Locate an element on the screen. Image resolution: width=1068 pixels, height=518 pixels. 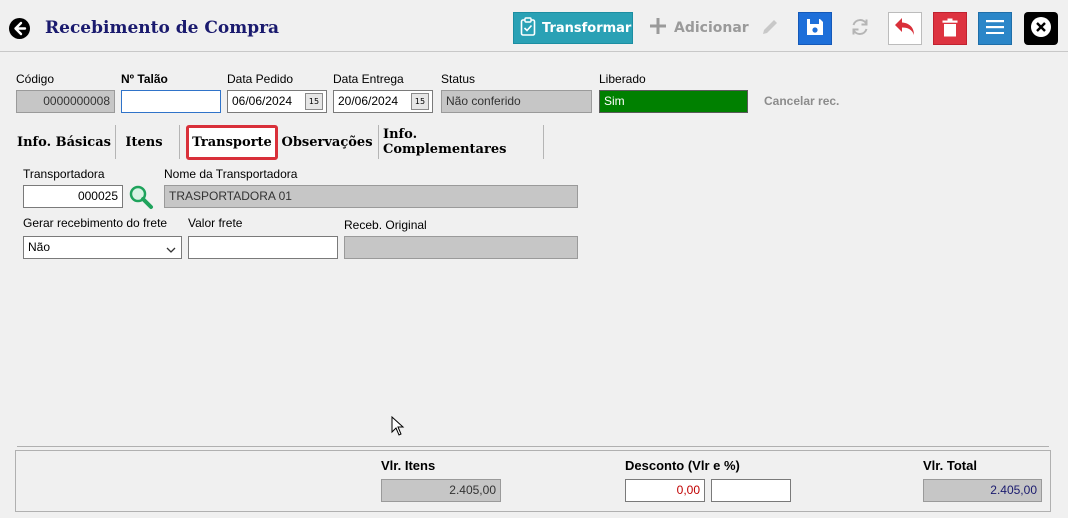
page-title: Recebimento de Compra is located at coordinates (162, 28).